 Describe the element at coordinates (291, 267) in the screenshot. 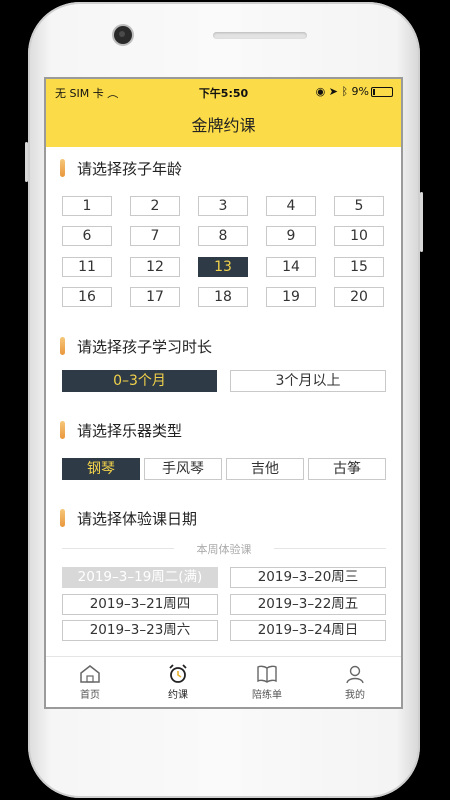

I see `age-option: 14` at that location.